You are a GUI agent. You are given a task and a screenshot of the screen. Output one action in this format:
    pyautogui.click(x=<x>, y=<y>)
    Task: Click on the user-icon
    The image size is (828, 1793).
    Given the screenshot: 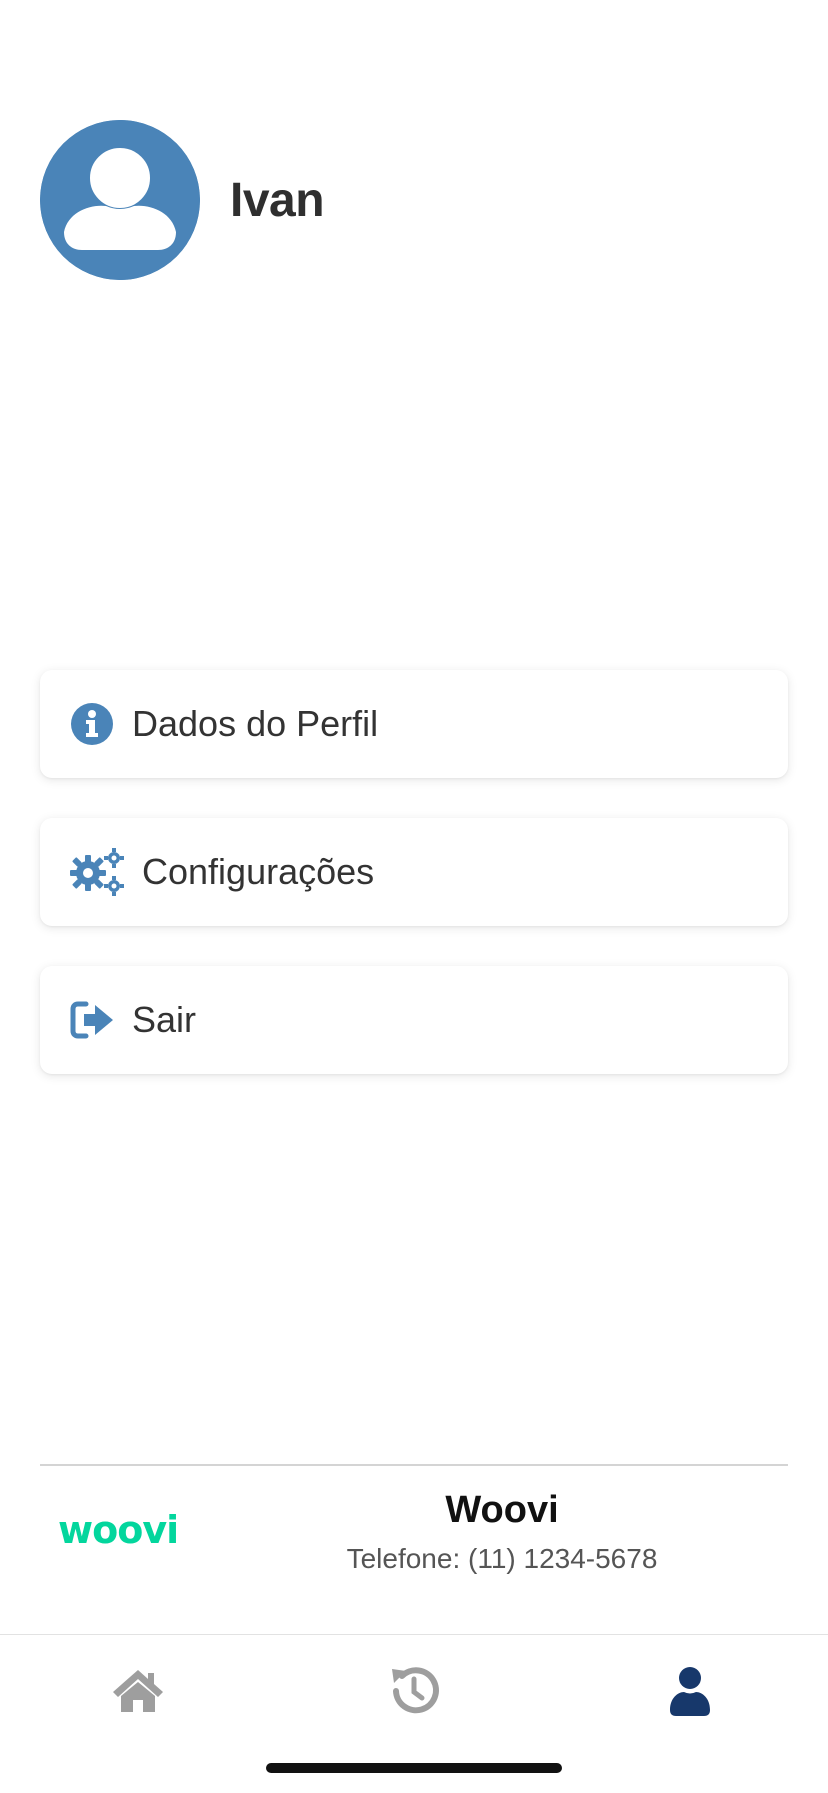 What is the action you would take?
    pyautogui.click(x=690, y=1691)
    